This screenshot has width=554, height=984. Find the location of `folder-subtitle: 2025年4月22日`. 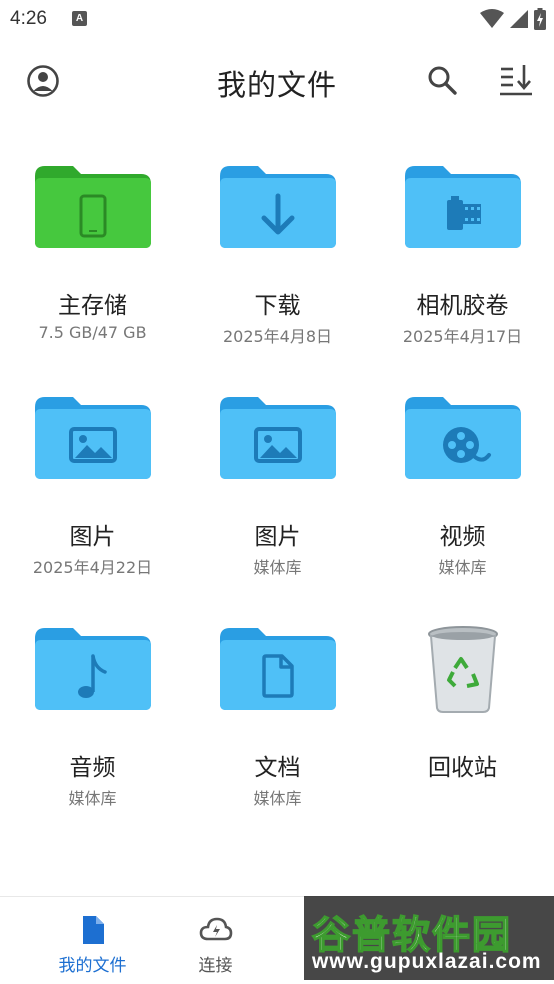

folder-subtitle: 2025年4月22日 is located at coordinates (92, 567).